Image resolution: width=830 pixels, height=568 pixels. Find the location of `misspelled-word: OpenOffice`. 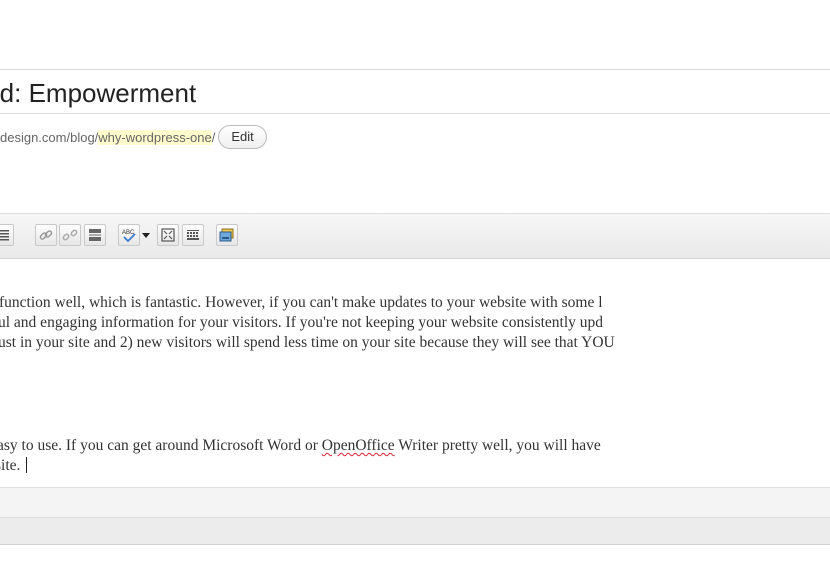

misspelled-word: OpenOffice is located at coordinates (358, 445).